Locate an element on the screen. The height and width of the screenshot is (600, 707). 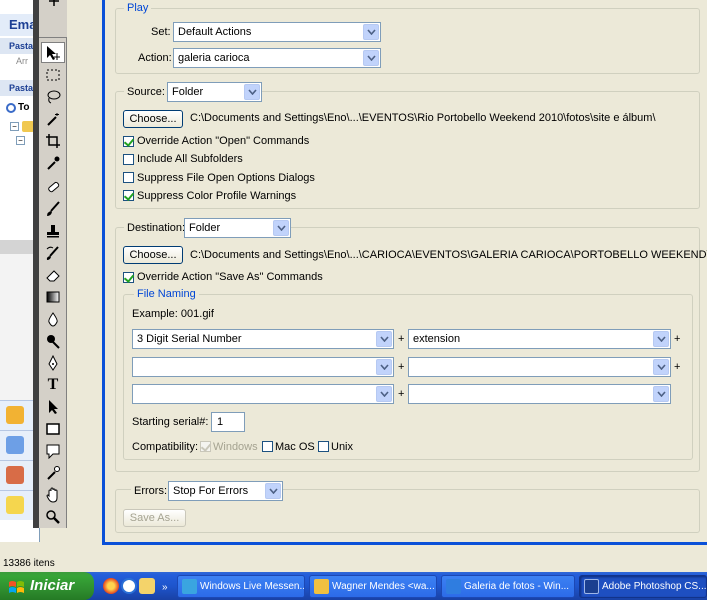
mail-quicklaunch-icon is located at coordinates (147, 586).